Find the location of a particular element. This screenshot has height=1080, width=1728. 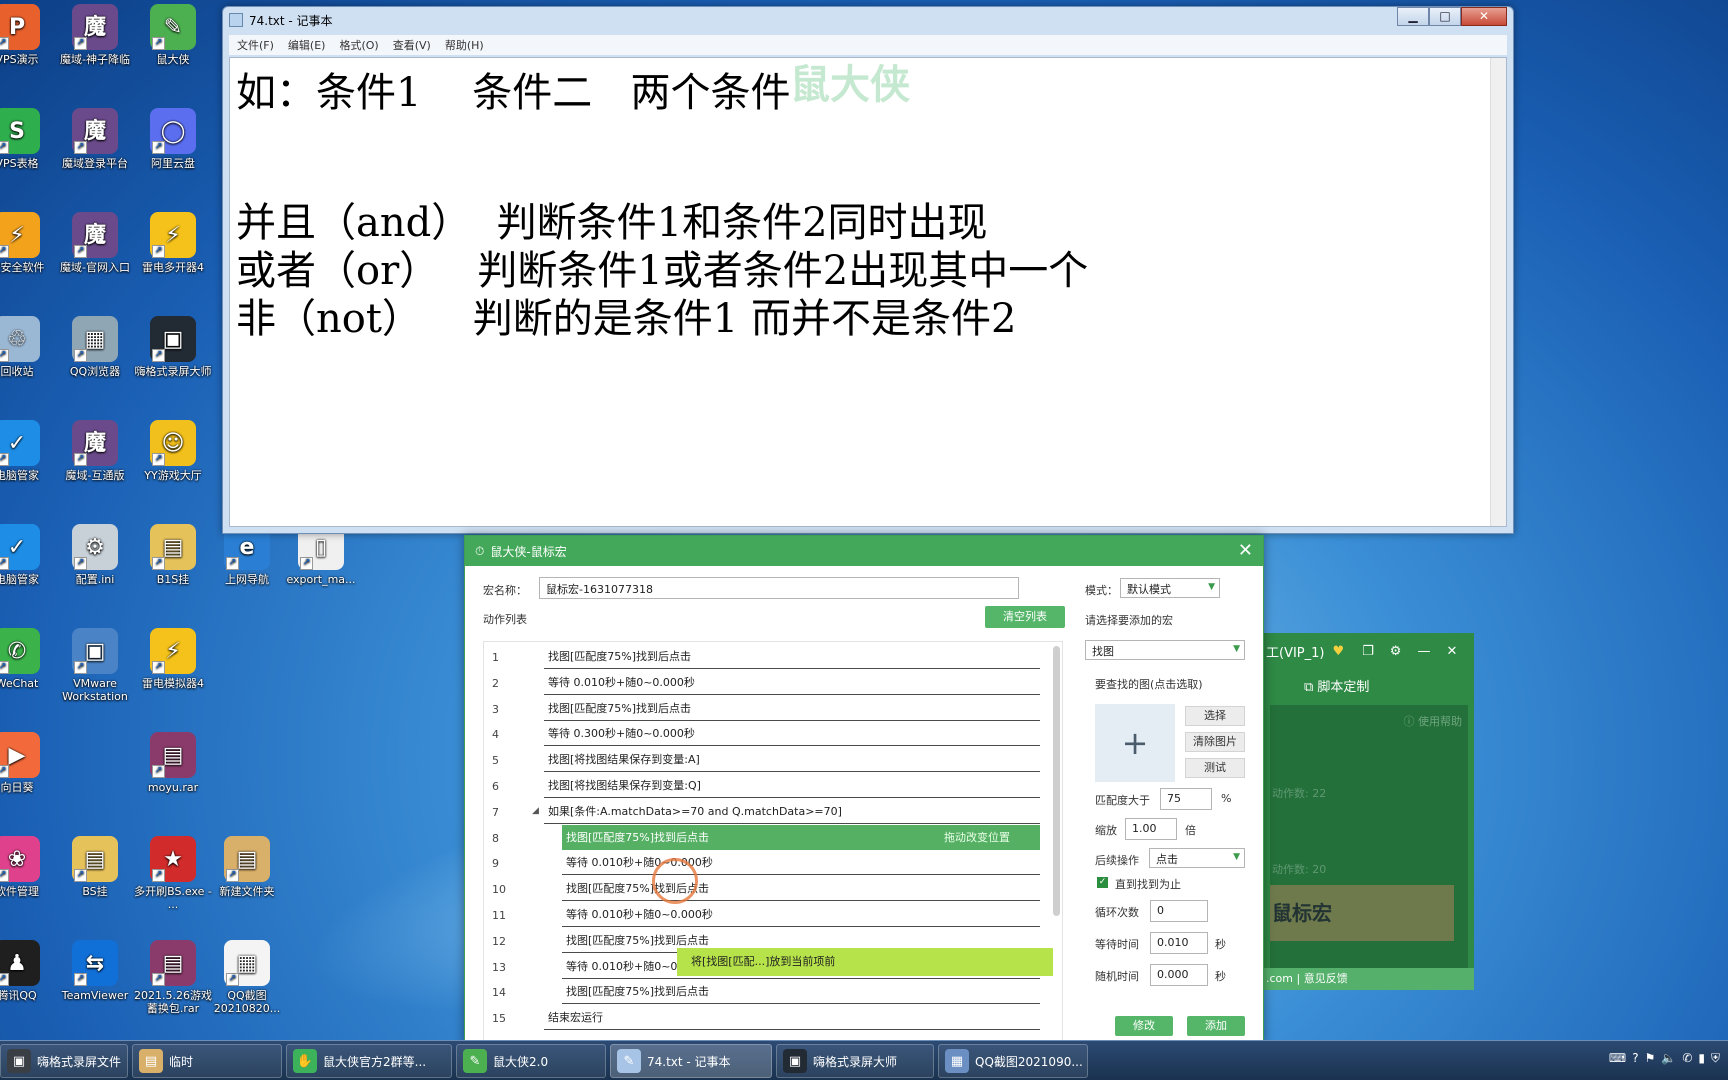

action-row: 4 等待 0.300秒+随0~0.000秒 is located at coordinates (767, 734).